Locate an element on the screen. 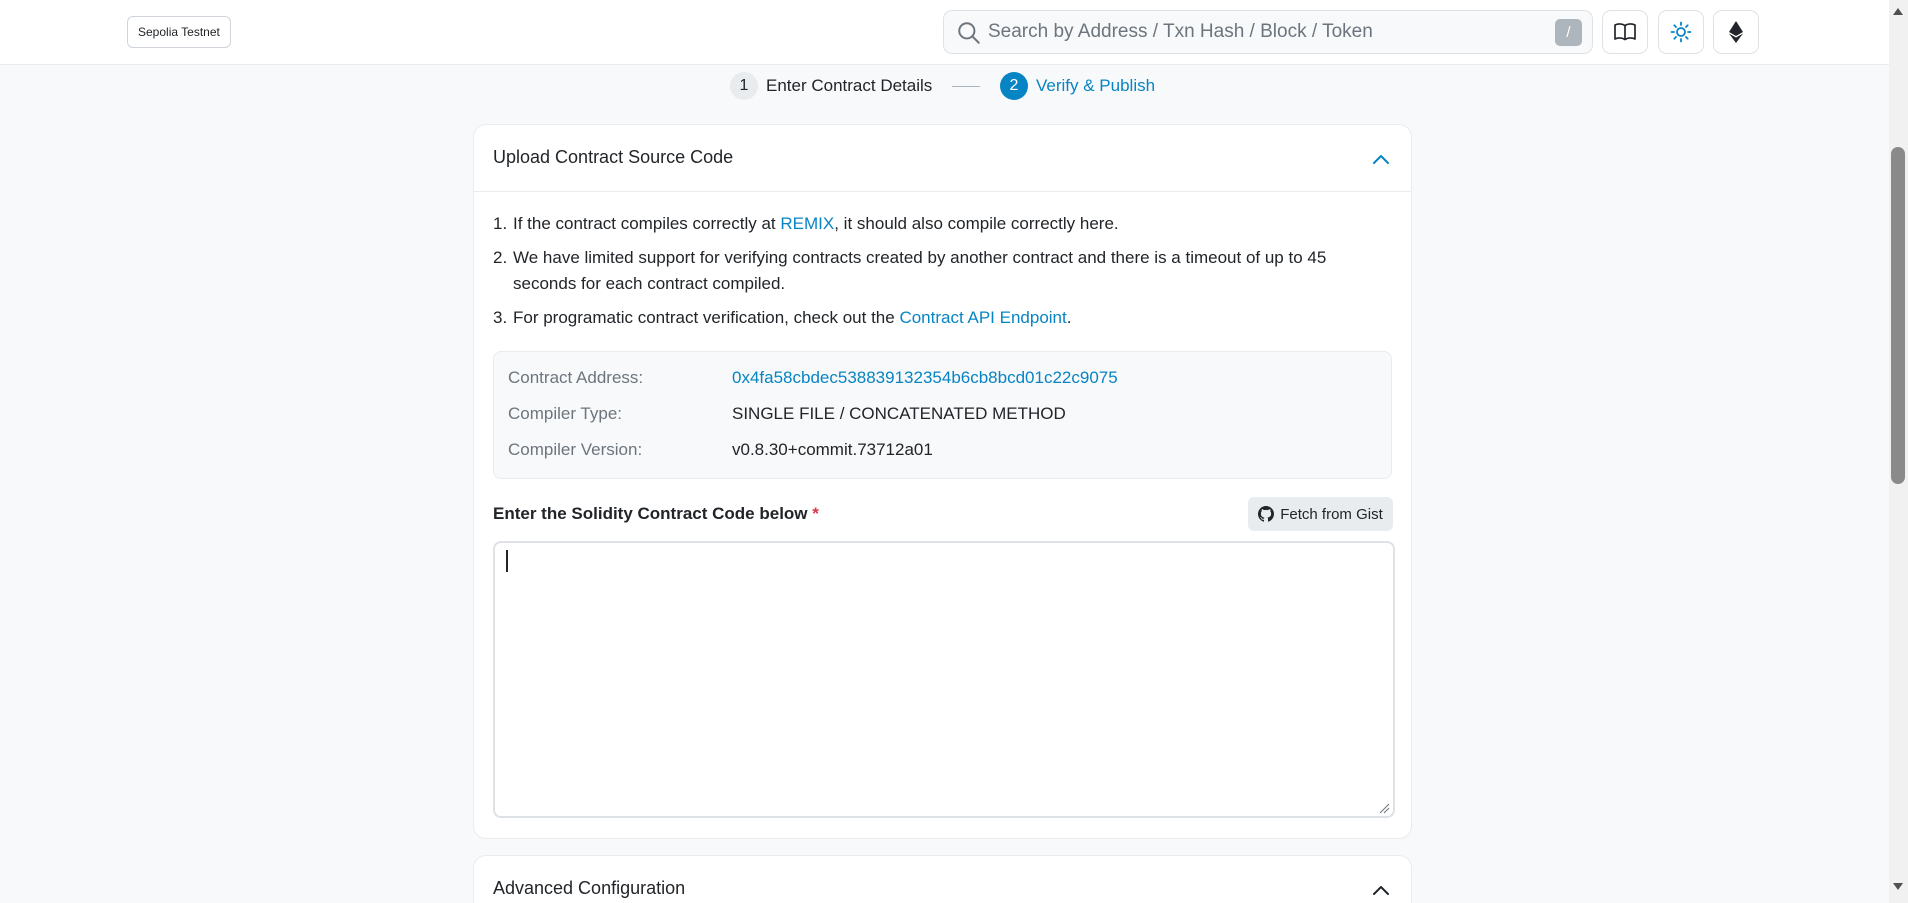 This screenshot has height=903, width=1908. search-shortcut-key: / is located at coordinates (1568, 32).